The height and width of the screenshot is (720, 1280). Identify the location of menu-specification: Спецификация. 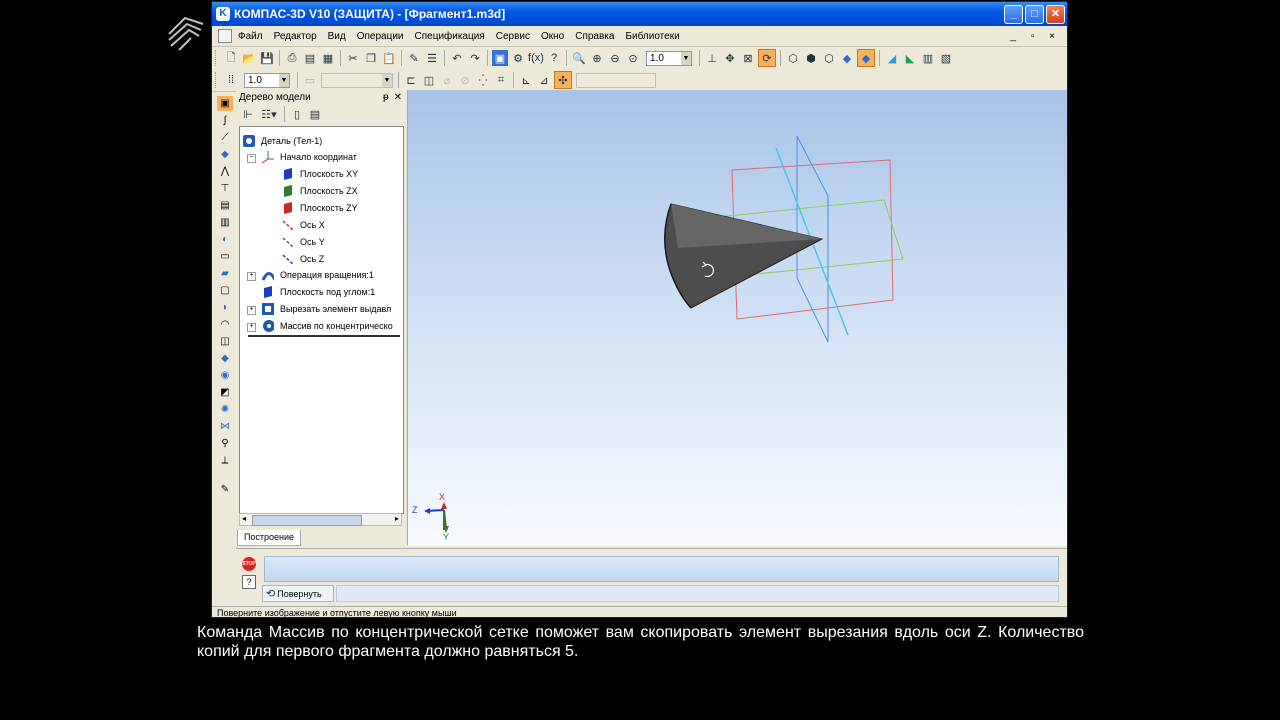
(450, 36).